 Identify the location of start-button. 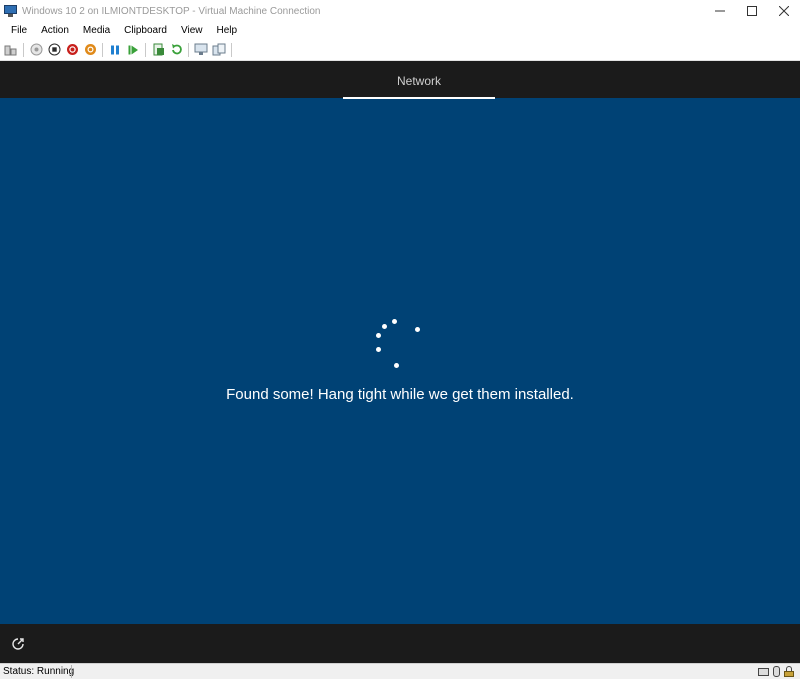
(36, 50).